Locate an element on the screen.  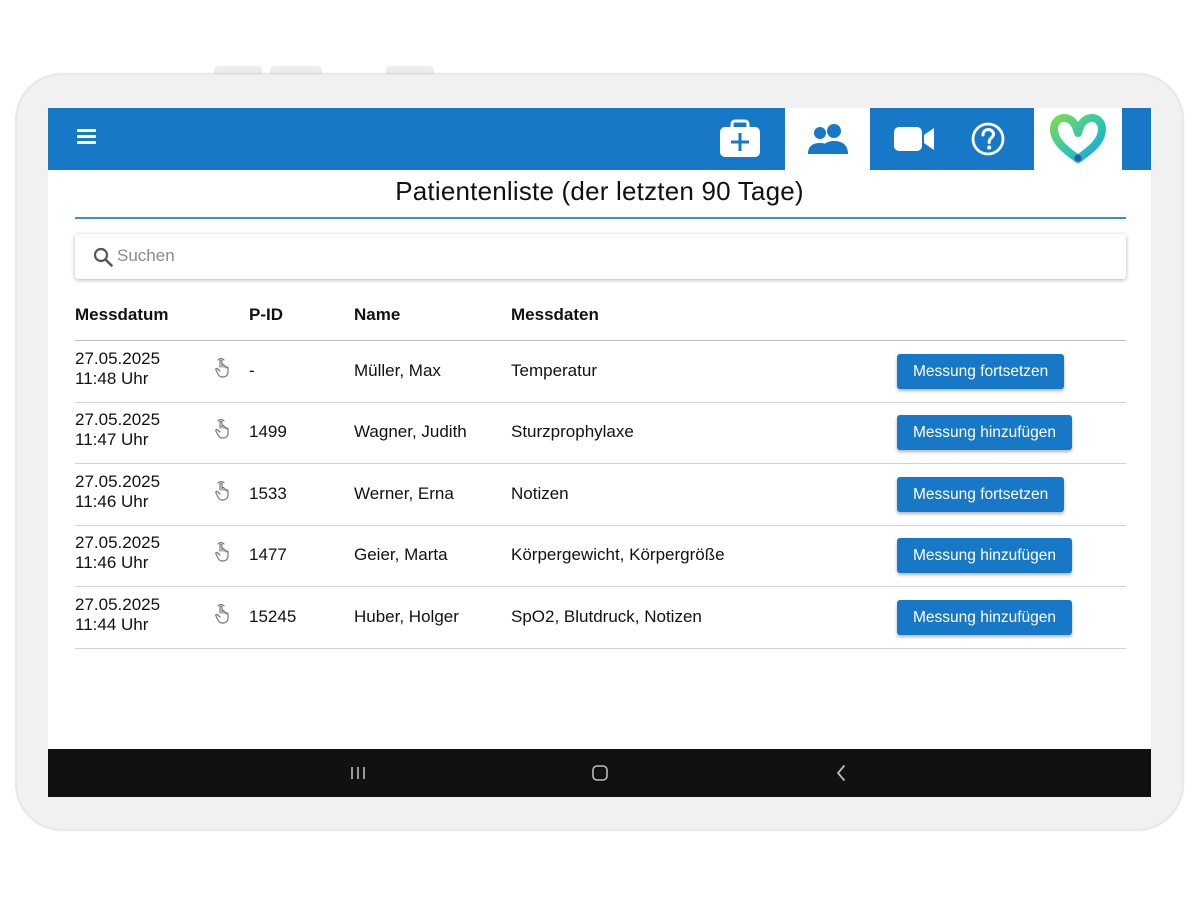
column-header-pid: P-ID is located at coordinates (266, 315).